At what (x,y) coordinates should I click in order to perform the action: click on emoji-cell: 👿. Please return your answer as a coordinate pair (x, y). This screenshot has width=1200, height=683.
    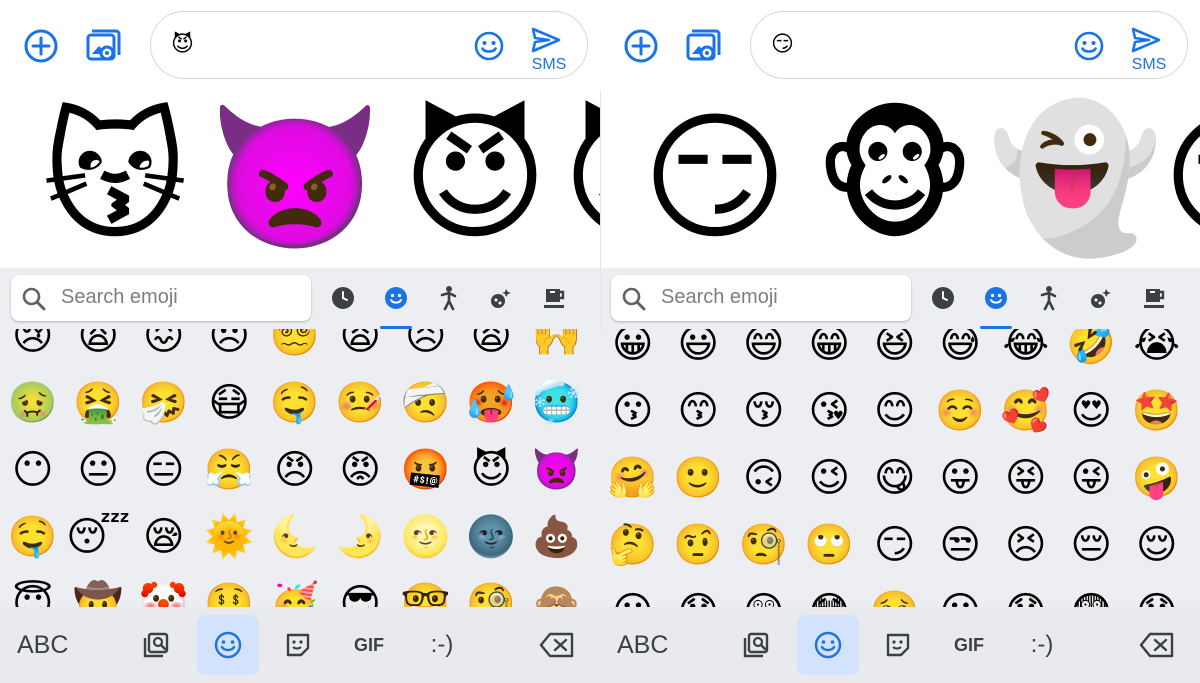
    Looking at the image, I should click on (557, 470).